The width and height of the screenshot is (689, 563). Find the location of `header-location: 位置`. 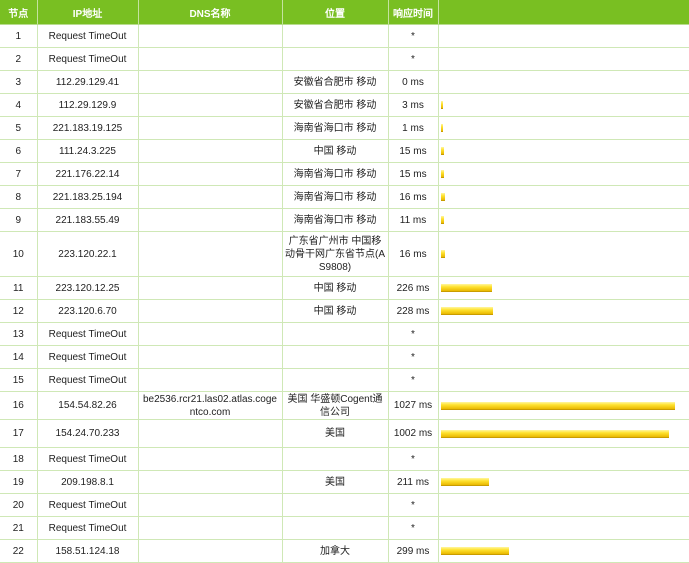

header-location: 位置 is located at coordinates (335, 12).